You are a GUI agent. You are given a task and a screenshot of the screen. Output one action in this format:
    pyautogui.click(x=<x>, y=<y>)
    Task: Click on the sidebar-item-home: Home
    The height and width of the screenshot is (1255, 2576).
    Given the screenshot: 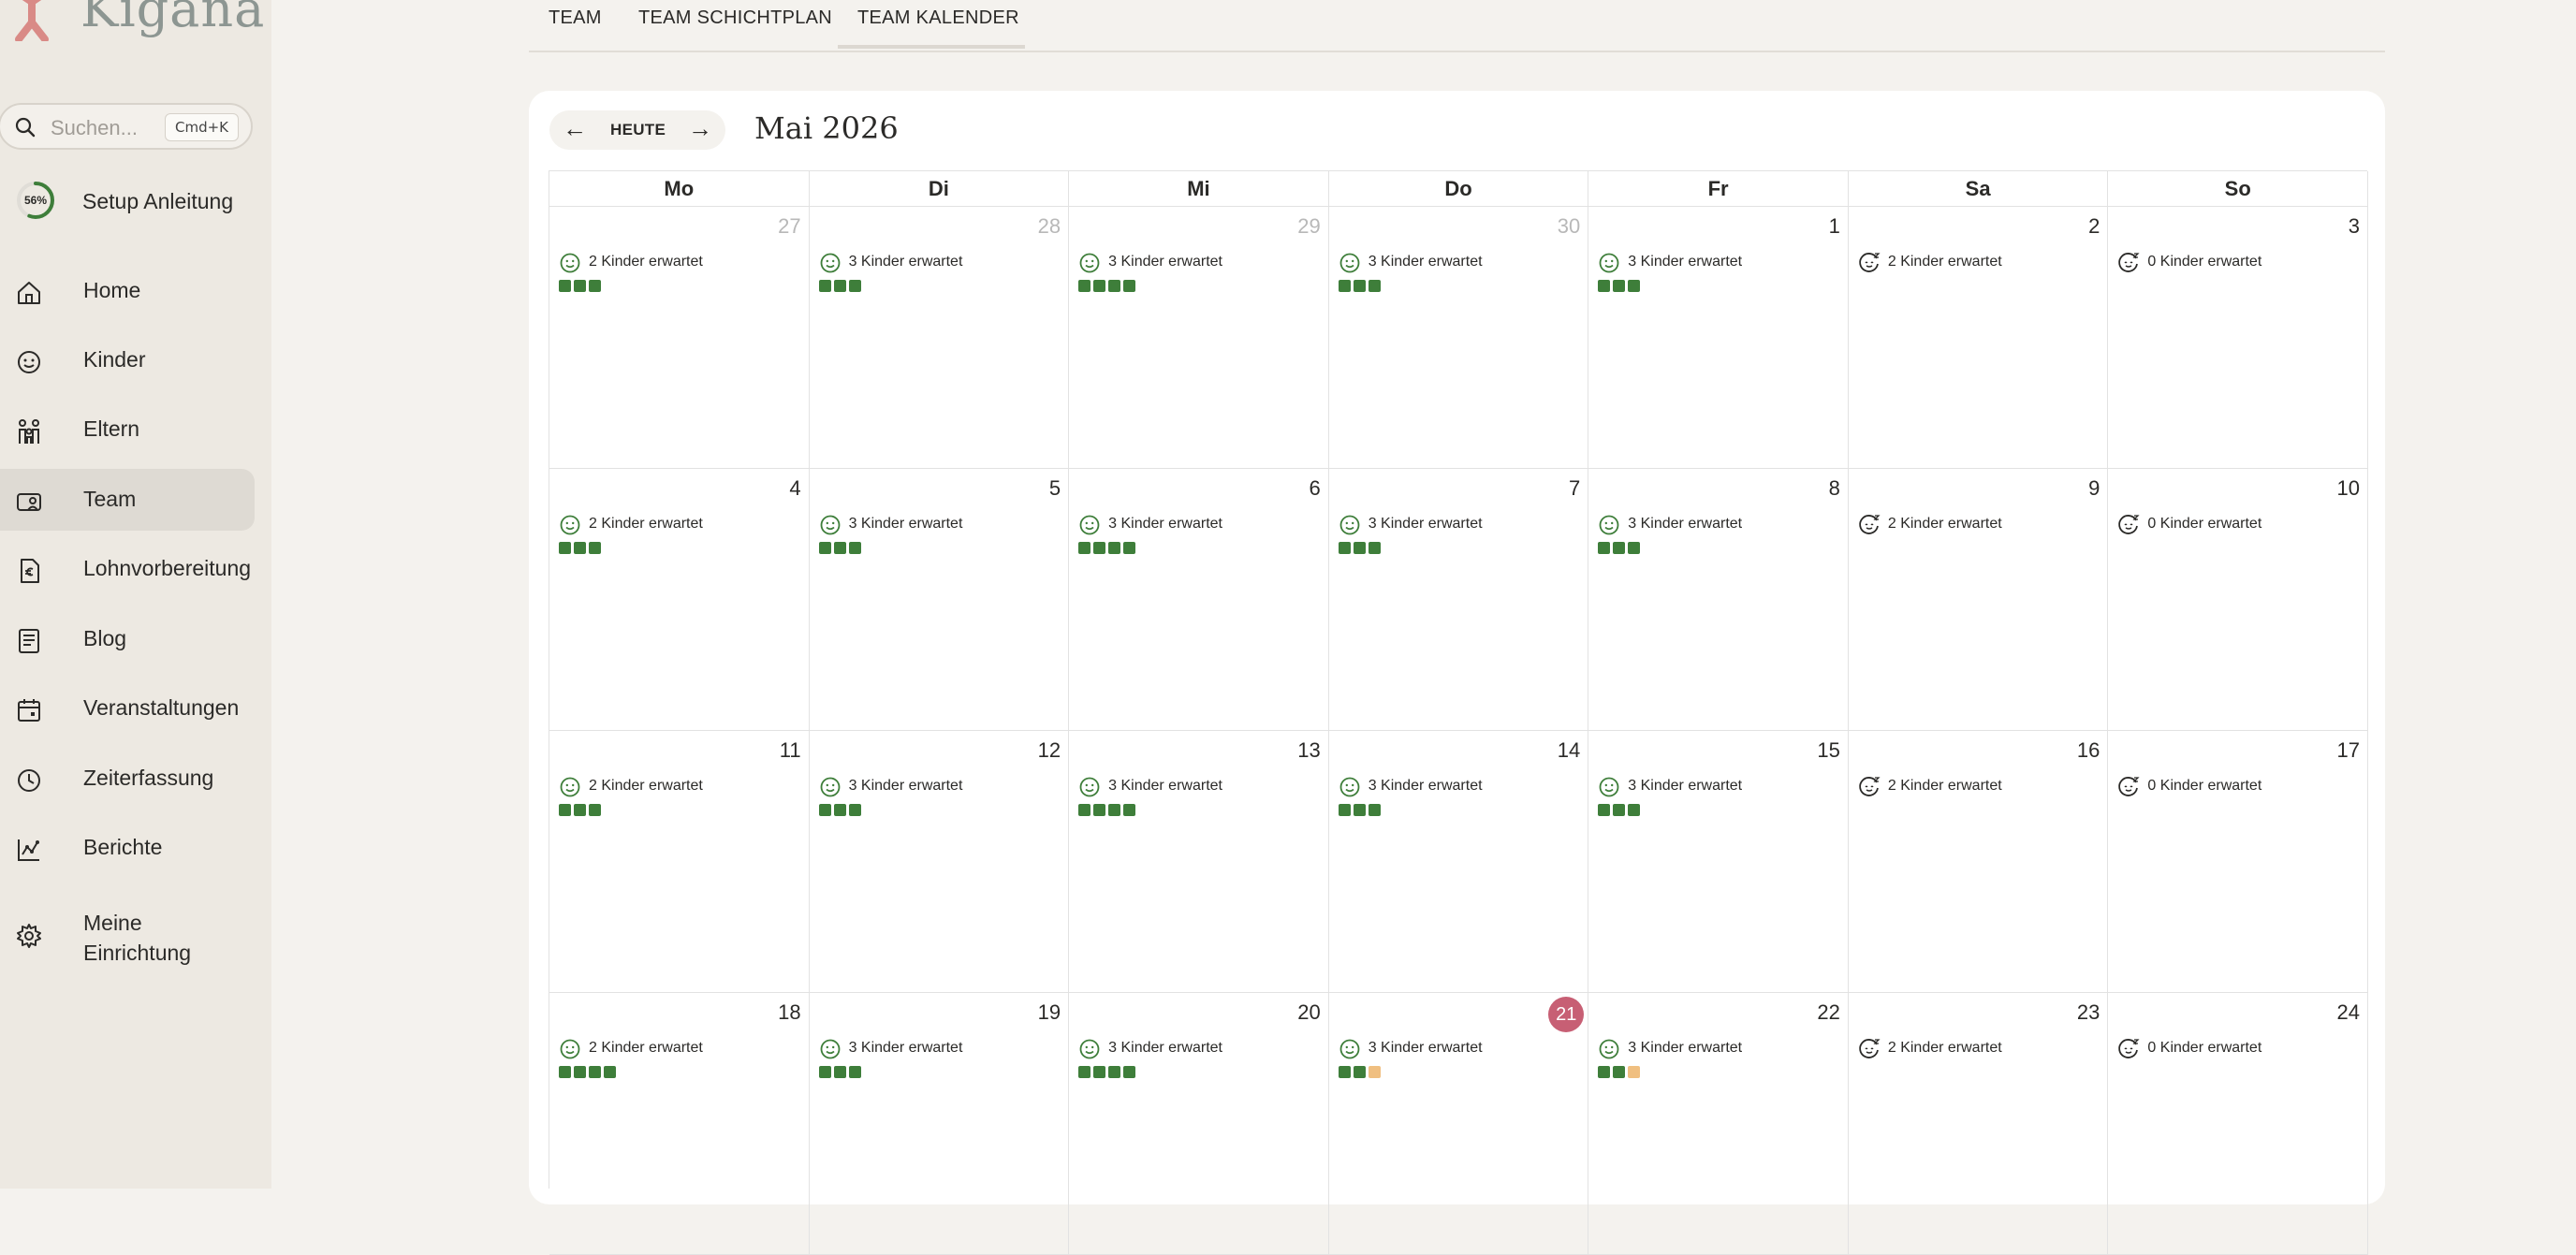 What is the action you would take?
    pyautogui.click(x=127, y=291)
    